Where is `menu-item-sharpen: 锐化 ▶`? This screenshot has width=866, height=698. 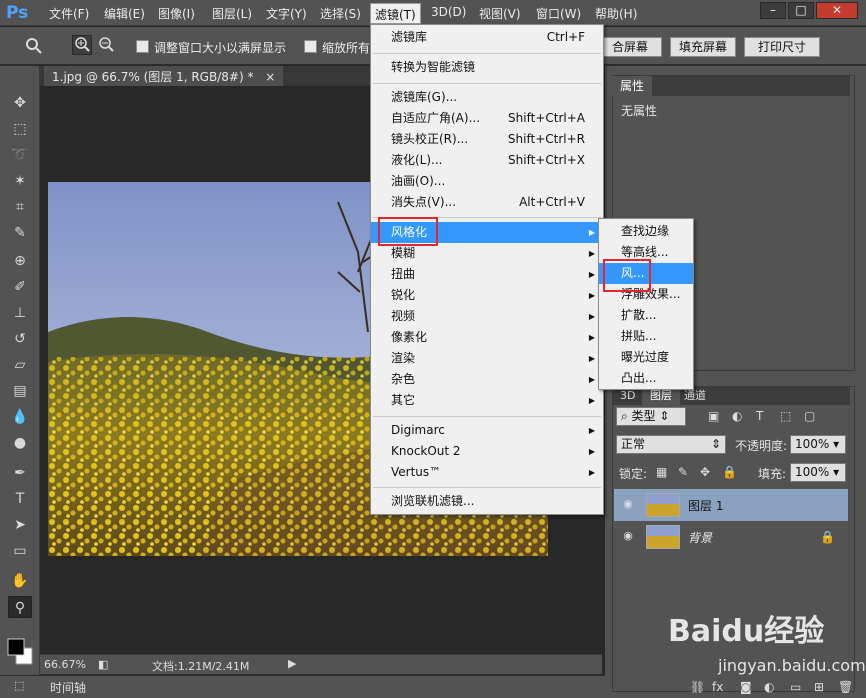 menu-item-sharpen: 锐化 ▶ is located at coordinates (487, 295).